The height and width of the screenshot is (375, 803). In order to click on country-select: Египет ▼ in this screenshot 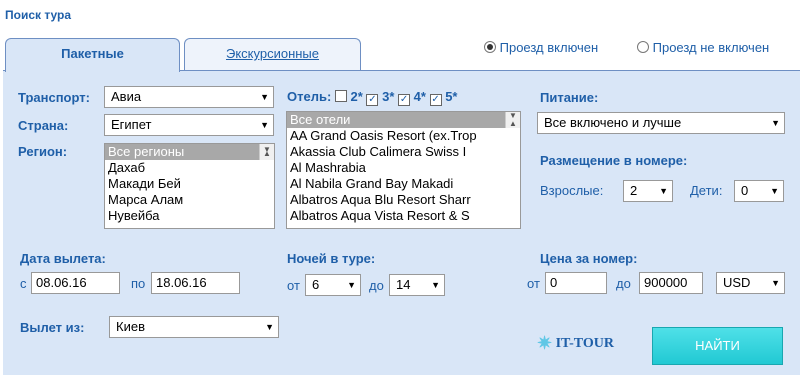, I will do `click(189, 125)`.